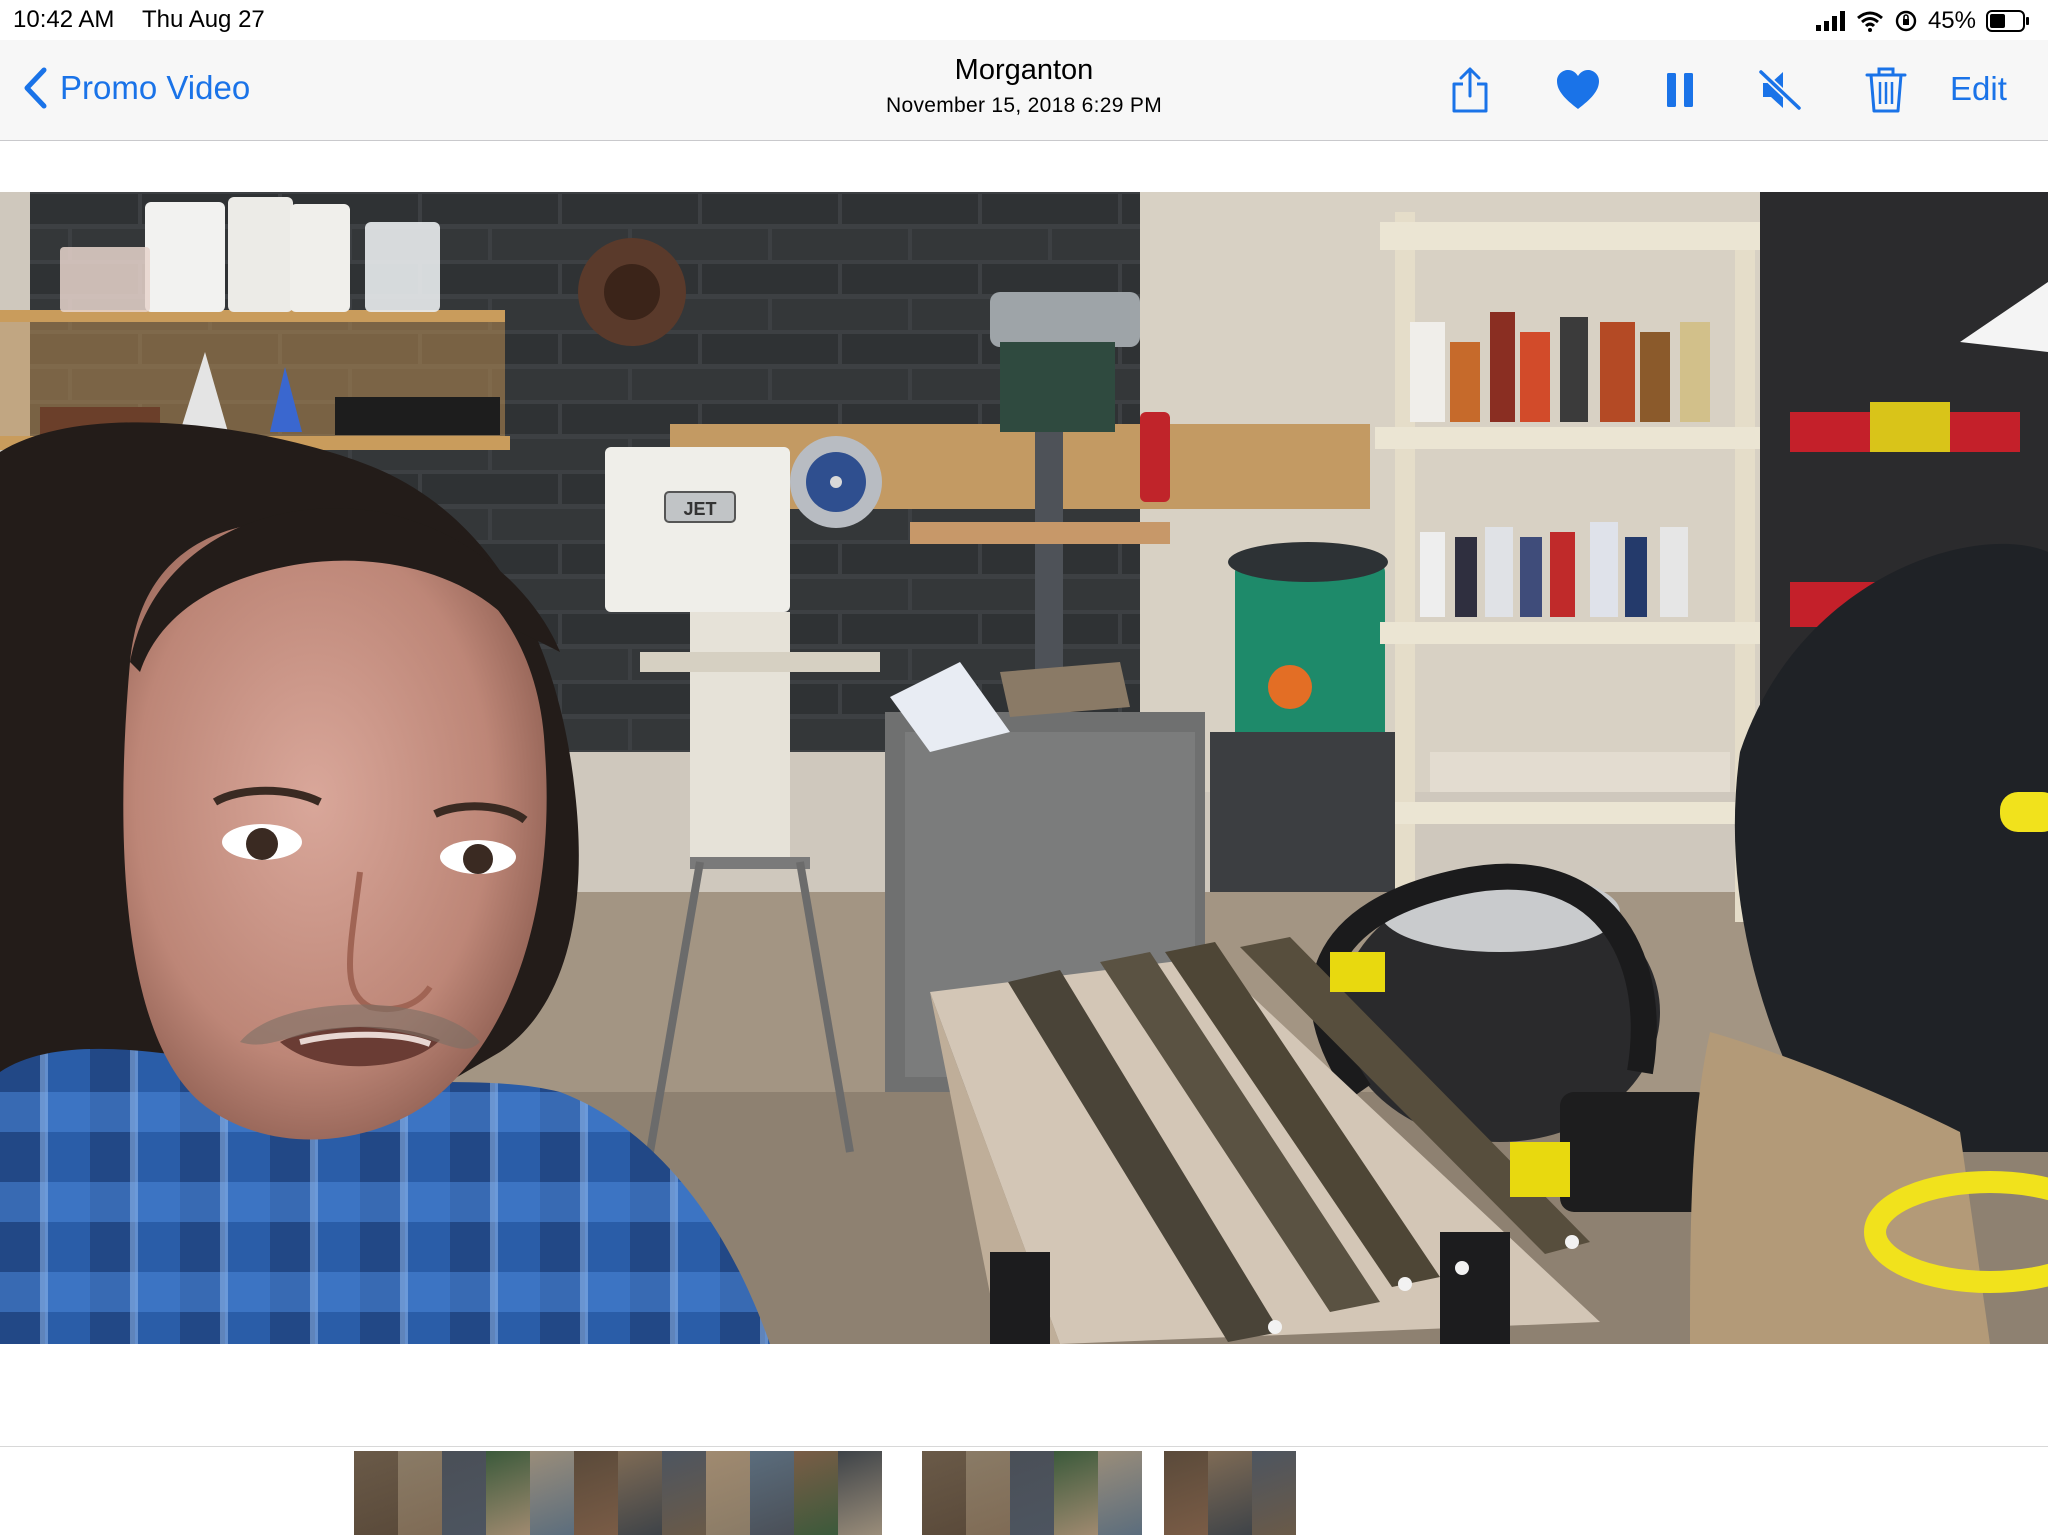 The image size is (2048, 1537). I want to click on delete-button, so click(1886, 90).